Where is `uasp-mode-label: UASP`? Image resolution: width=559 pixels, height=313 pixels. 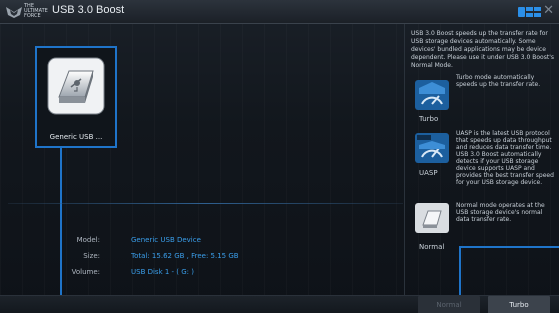
uasp-mode-label: UASP is located at coordinates (428, 173).